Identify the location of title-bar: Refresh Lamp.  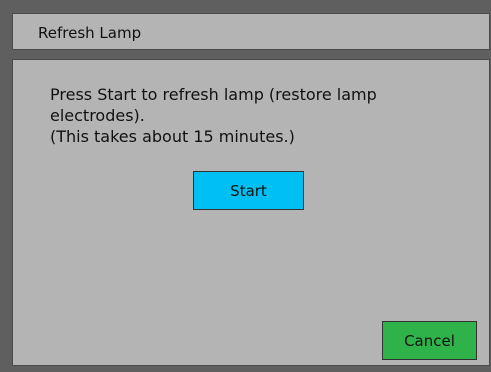
(251, 31).